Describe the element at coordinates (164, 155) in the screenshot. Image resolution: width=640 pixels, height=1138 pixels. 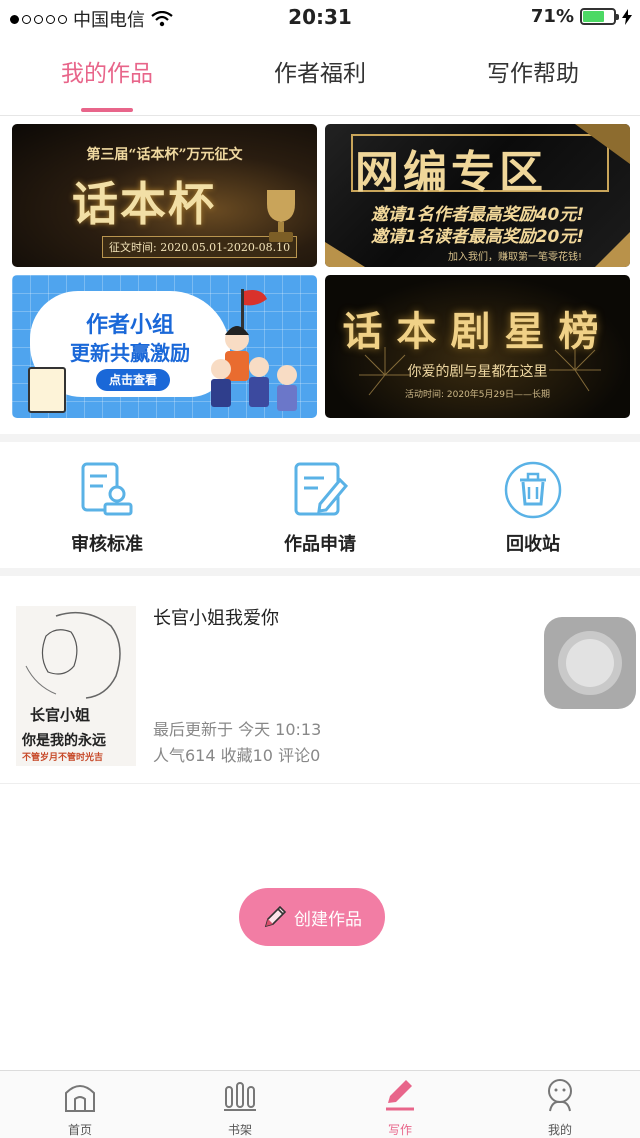
I see `banner-b1-subtitle: 第三届“话本杯”万元征文` at that location.